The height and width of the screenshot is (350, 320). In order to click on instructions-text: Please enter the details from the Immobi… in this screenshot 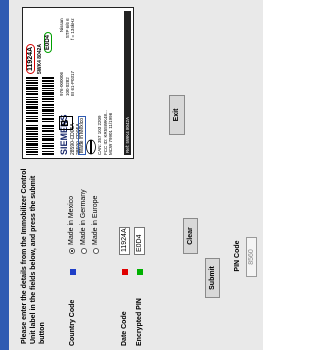, I will do `click(33, 256)`.